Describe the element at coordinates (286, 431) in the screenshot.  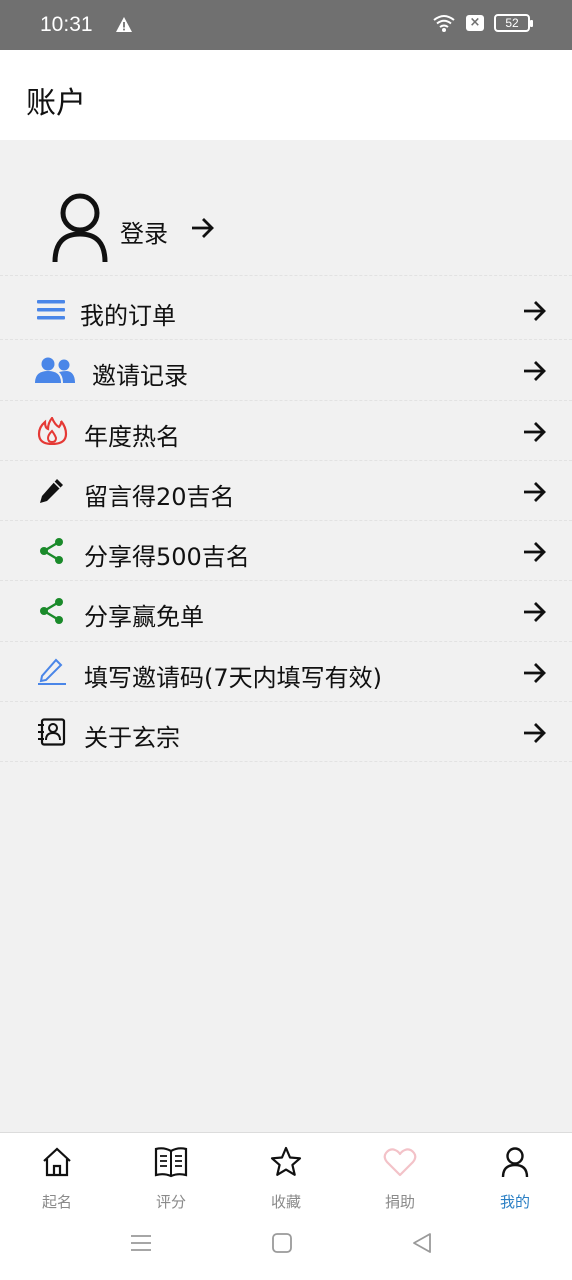
I see `menu-item-annual-hot-names: 年度热名` at that location.